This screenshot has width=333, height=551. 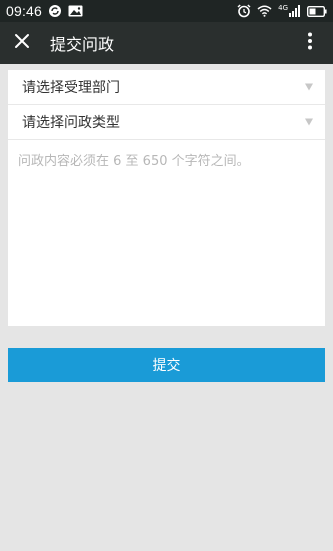 What do you see at coordinates (24, 11) in the screenshot?
I see `status-time: 09:46` at bounding box center [24, 11].